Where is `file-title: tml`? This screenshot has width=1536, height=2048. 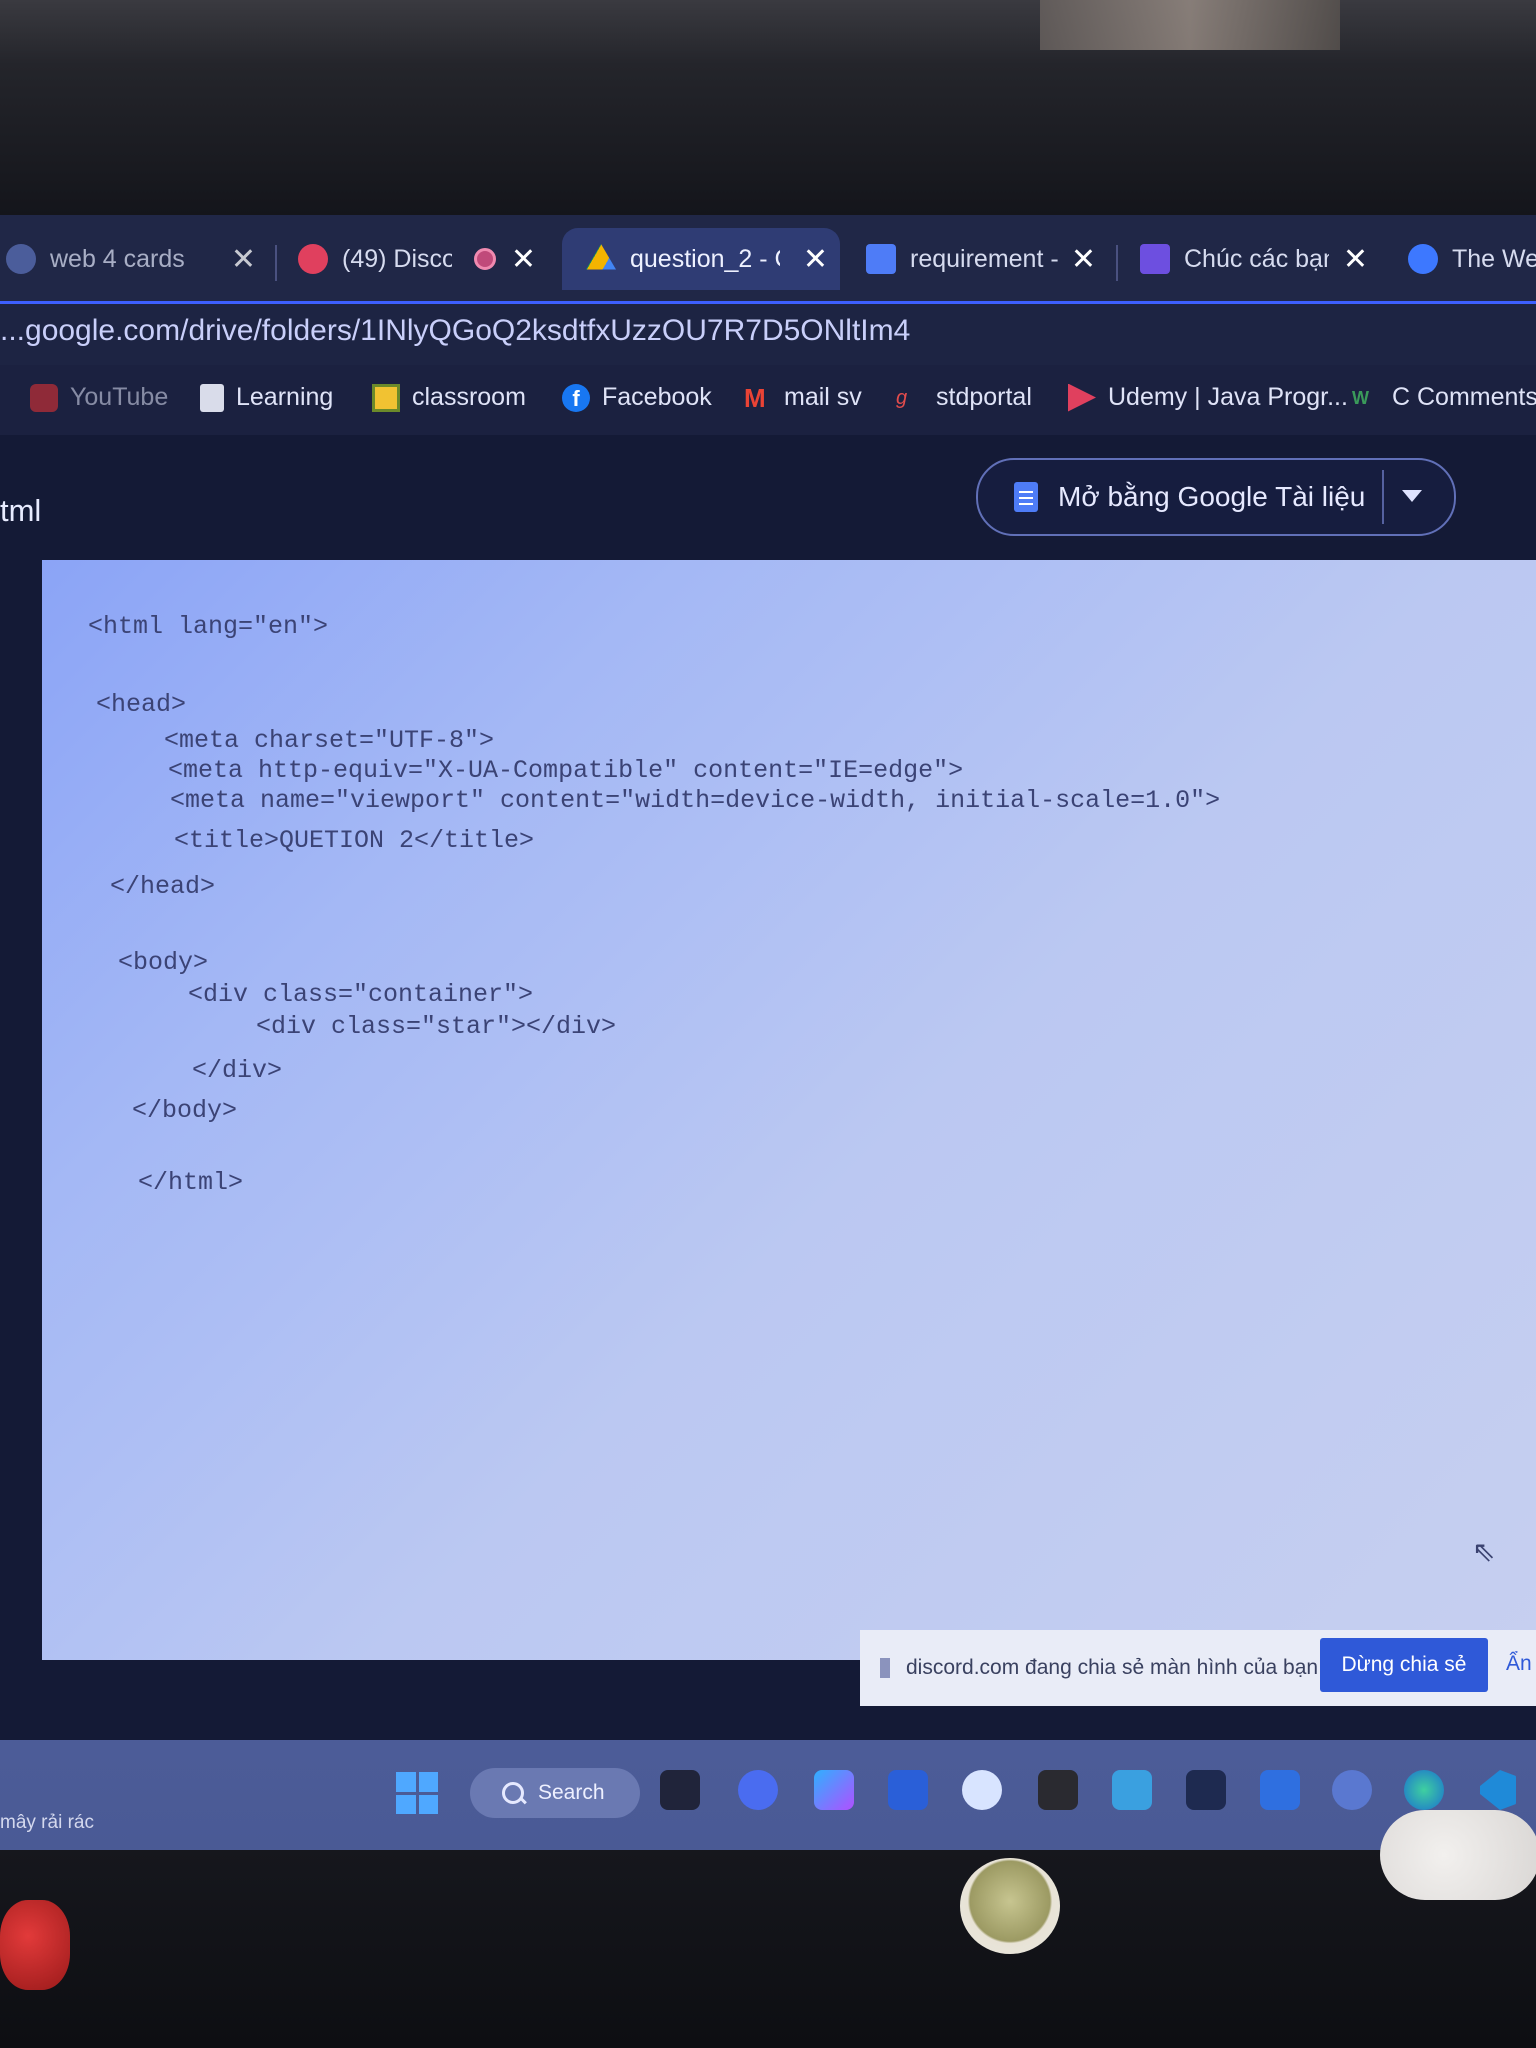 file-title: tml is located at coordinates (21, 510).